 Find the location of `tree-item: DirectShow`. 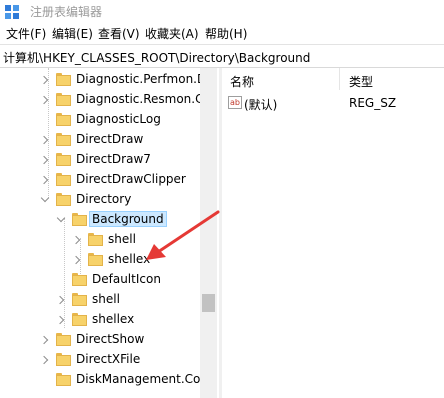

tree-item: DirectShow is located at coordinates (100, 340).